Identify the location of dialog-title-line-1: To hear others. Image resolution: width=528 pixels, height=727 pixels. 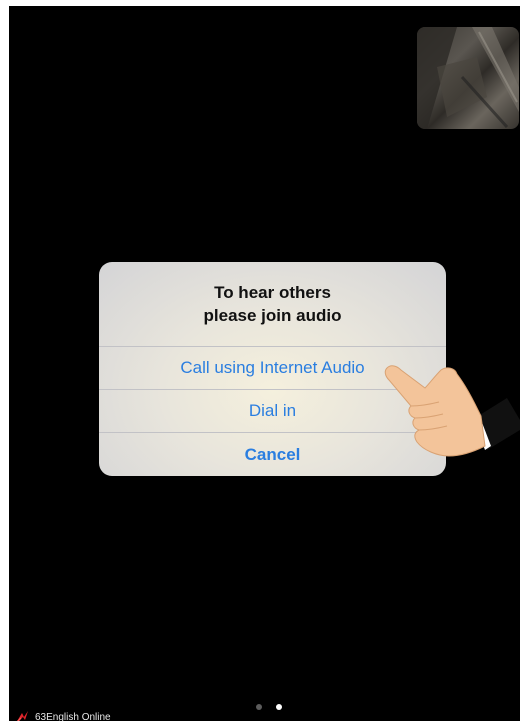
(272, 292).